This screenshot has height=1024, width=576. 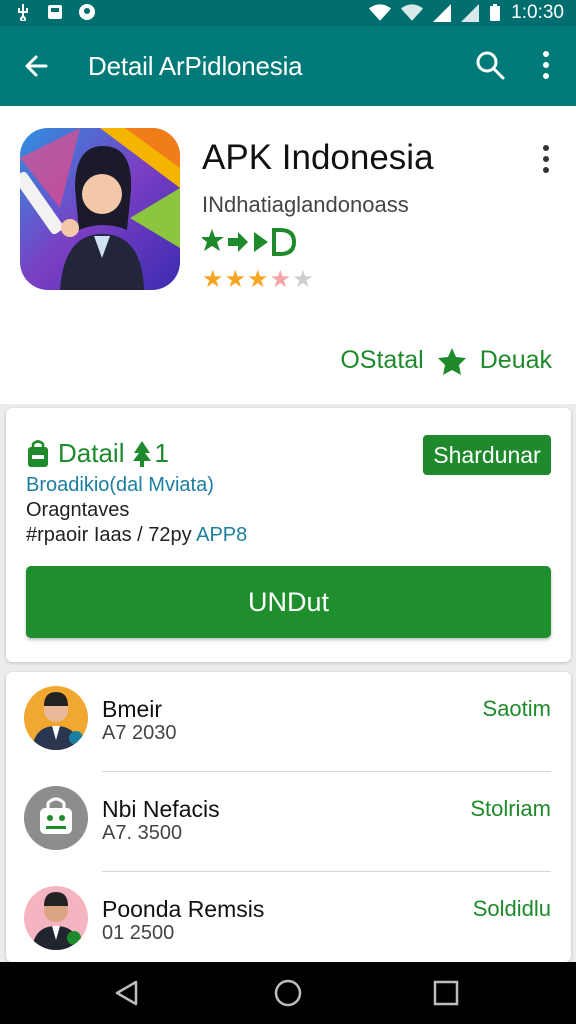 I want to click on detail-line-2: #rpaoir Iaas / 72py APP8, so click(x=136, y=535).